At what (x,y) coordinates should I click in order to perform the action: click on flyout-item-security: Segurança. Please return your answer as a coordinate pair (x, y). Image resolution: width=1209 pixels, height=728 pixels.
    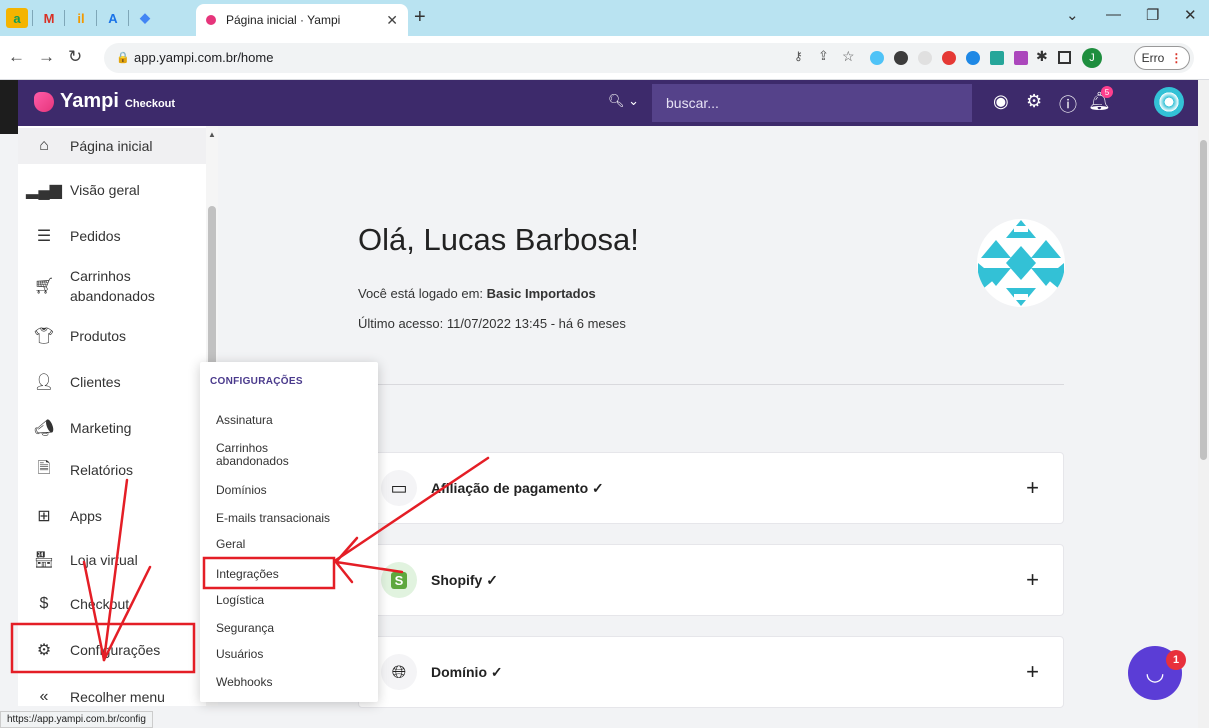
    Looking at the image, I should click on (245, 628).